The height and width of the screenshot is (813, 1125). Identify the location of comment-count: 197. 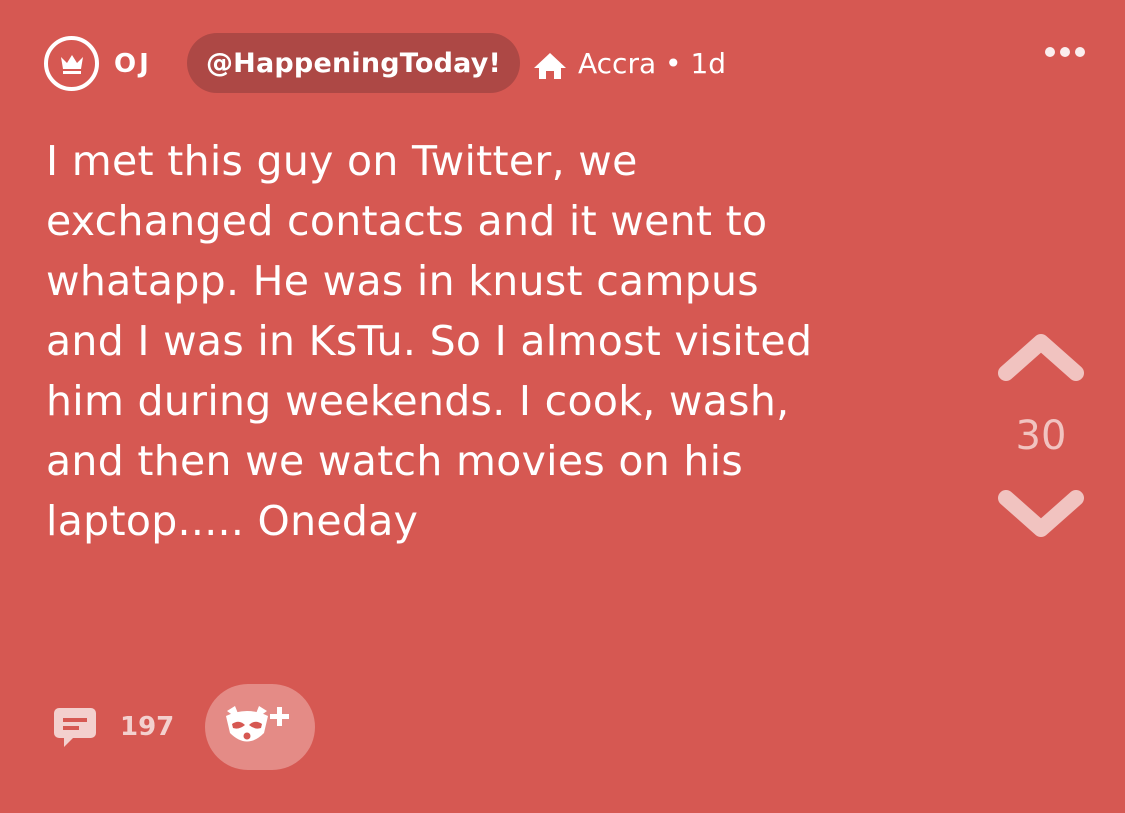
(147, 727).